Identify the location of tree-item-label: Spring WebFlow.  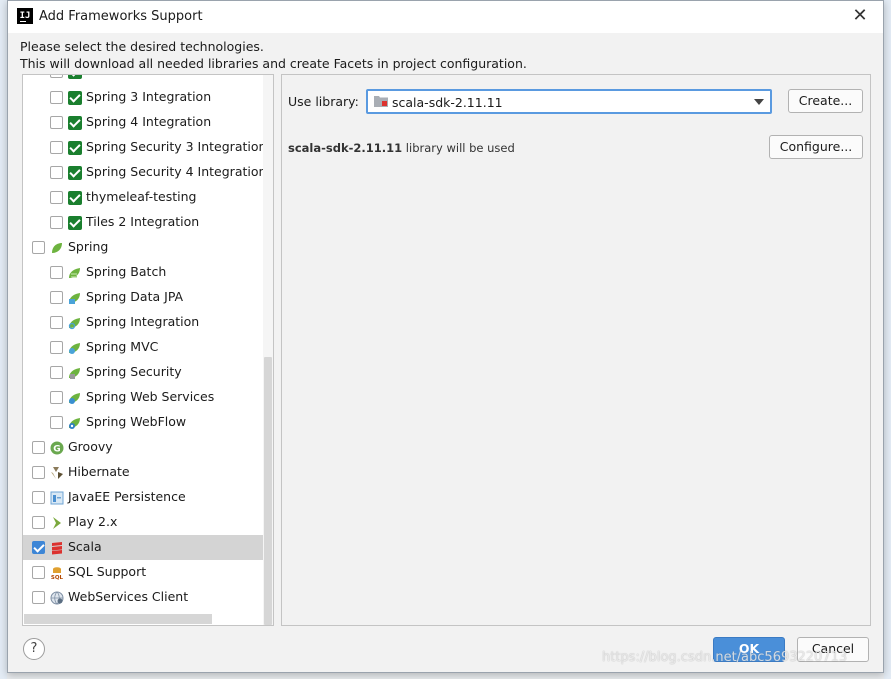
(136, 421).